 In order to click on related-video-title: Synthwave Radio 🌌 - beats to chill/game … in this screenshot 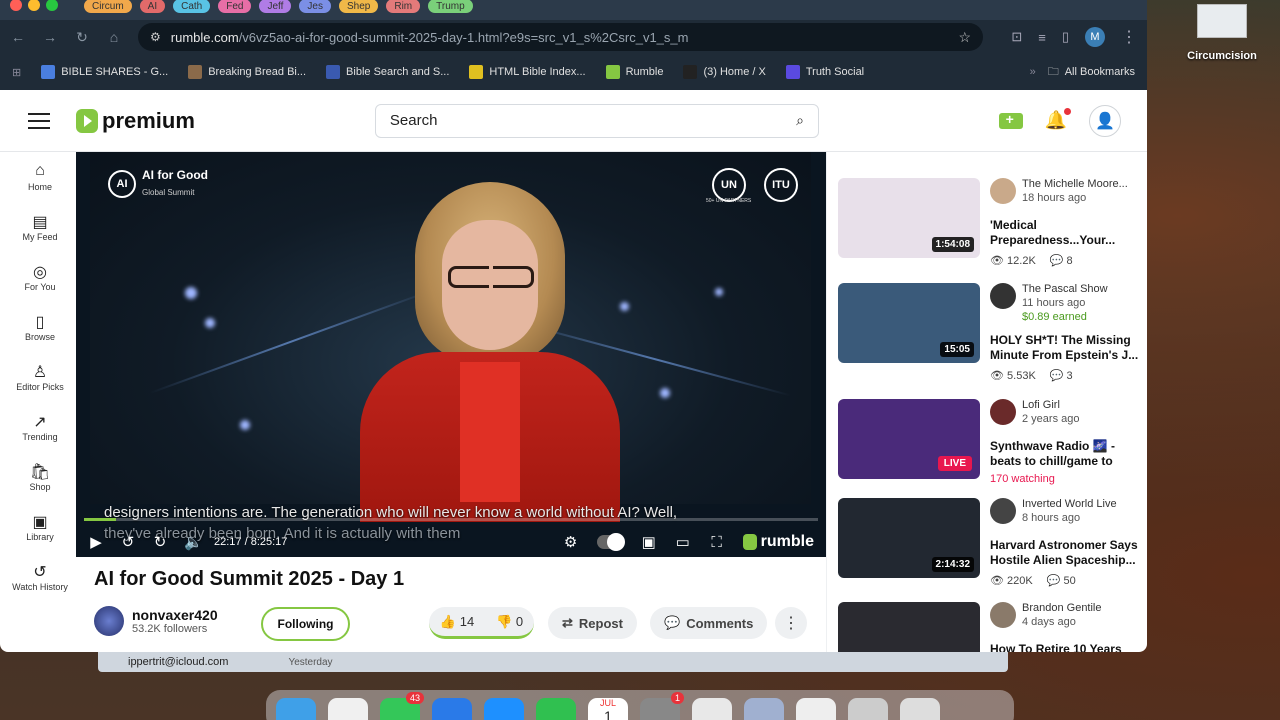, I will do `click(1065, 454)`.